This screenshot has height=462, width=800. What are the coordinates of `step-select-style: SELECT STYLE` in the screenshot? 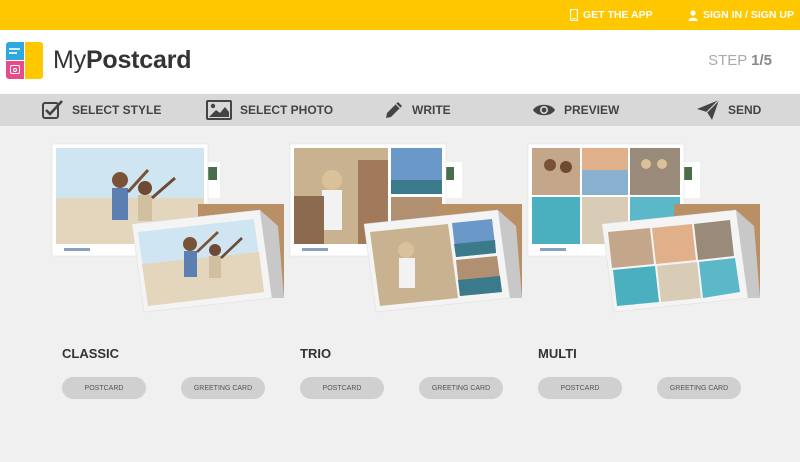 It's located at (101, 110).